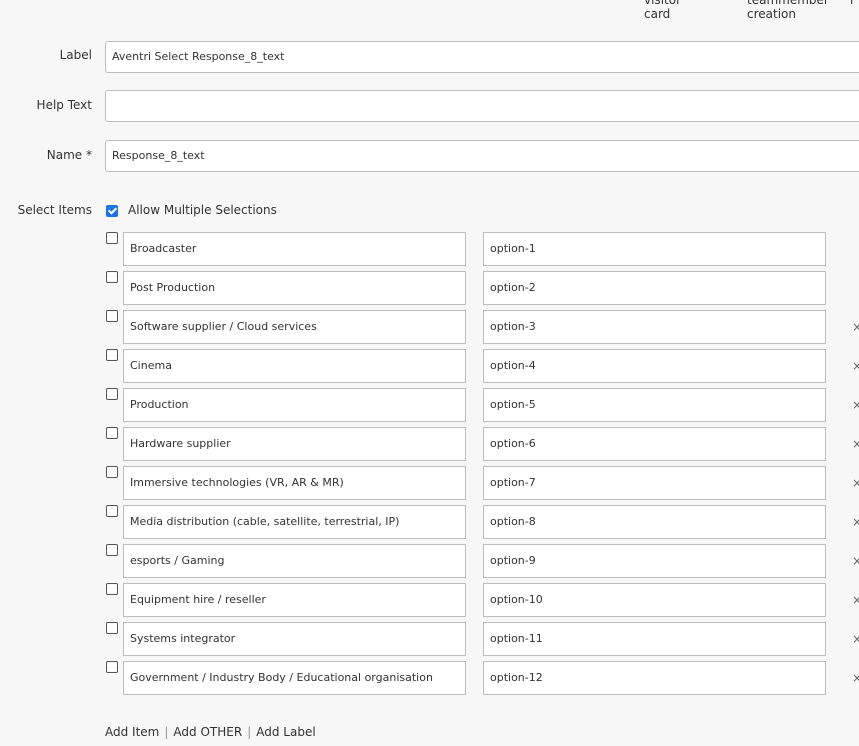 Image resolution: width=859 pixels, height=746 pixels. Describe the element at coordinates (285, 732) in the screenshot. I see `add-label-link: Add Label` at that location.